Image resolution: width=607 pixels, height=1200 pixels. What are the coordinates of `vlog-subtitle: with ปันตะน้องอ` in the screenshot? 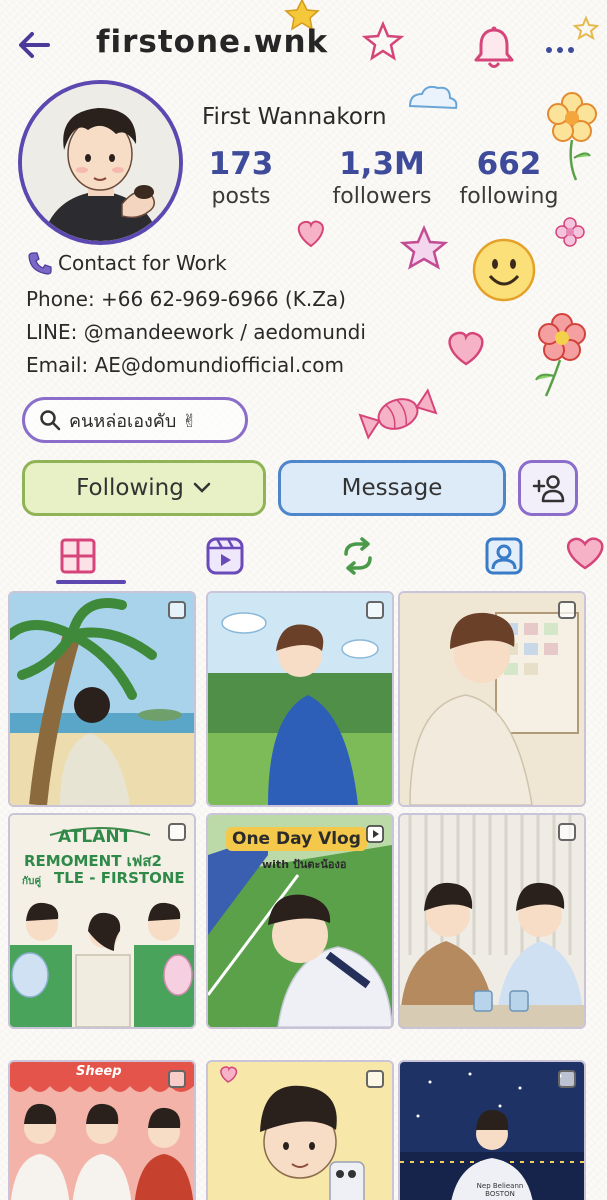 It's located at (304, 864).